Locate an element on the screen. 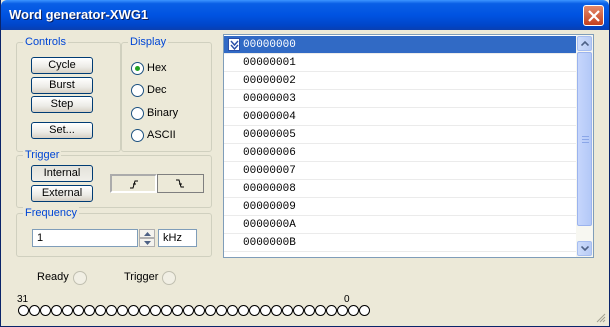 This screenshot has height=327, width=610. word-row: 00000002 is located at coordinates (400, 81).